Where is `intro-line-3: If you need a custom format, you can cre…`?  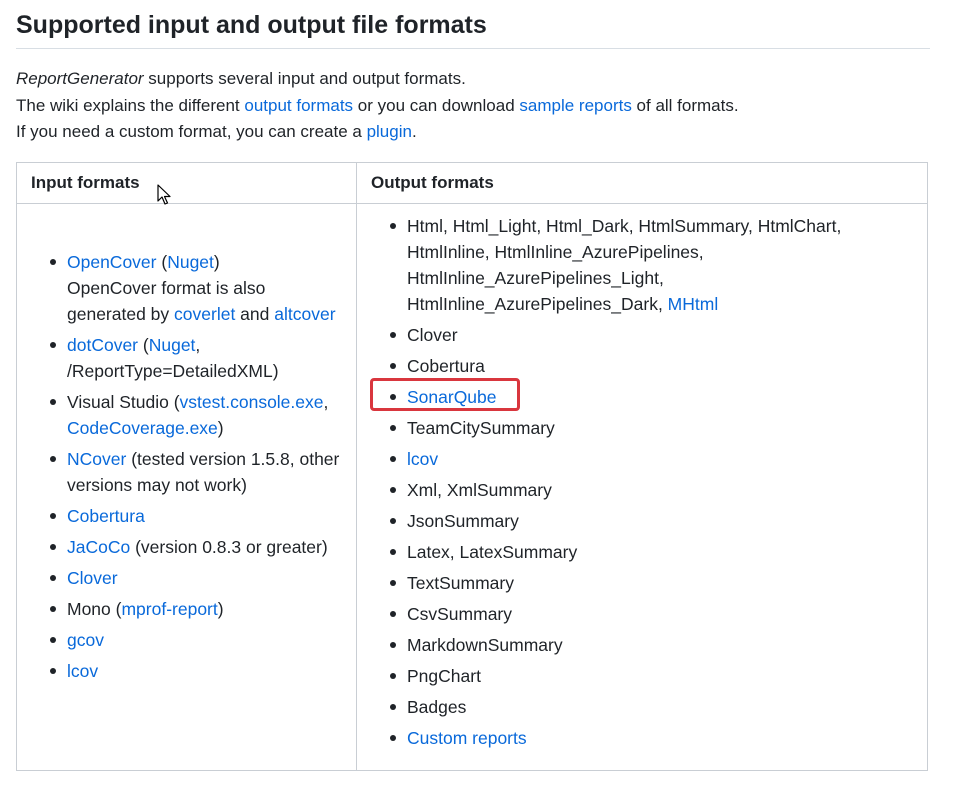
intro-line-3: If you need a custom format, you can cre… is located at coordinates (216, 131).